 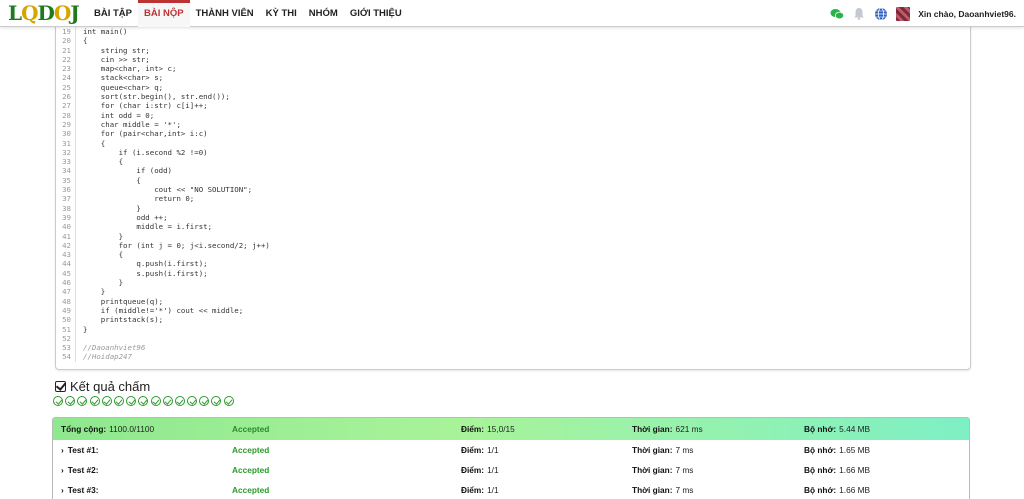 I want to click on code-text: if (odd), so click(x=127, y=171).